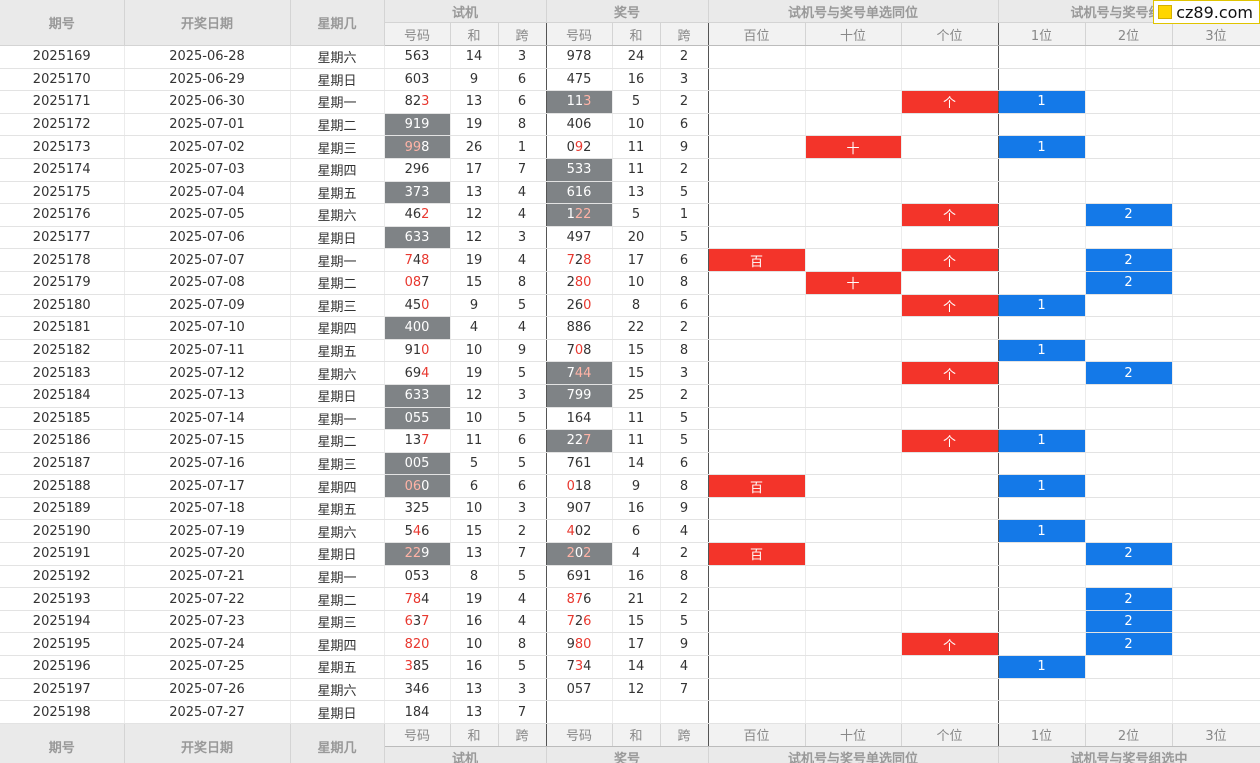  What do you see at coordinates (474, 622) in the screenshot?
I see `trial-sum-cell: 16` at bounding box center [474, 622].